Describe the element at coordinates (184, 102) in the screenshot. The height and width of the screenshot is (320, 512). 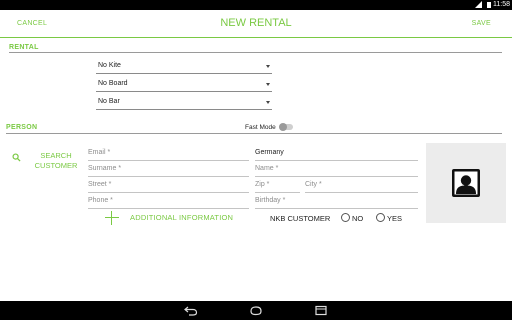
I see `bar-select: No Bar` at that location.